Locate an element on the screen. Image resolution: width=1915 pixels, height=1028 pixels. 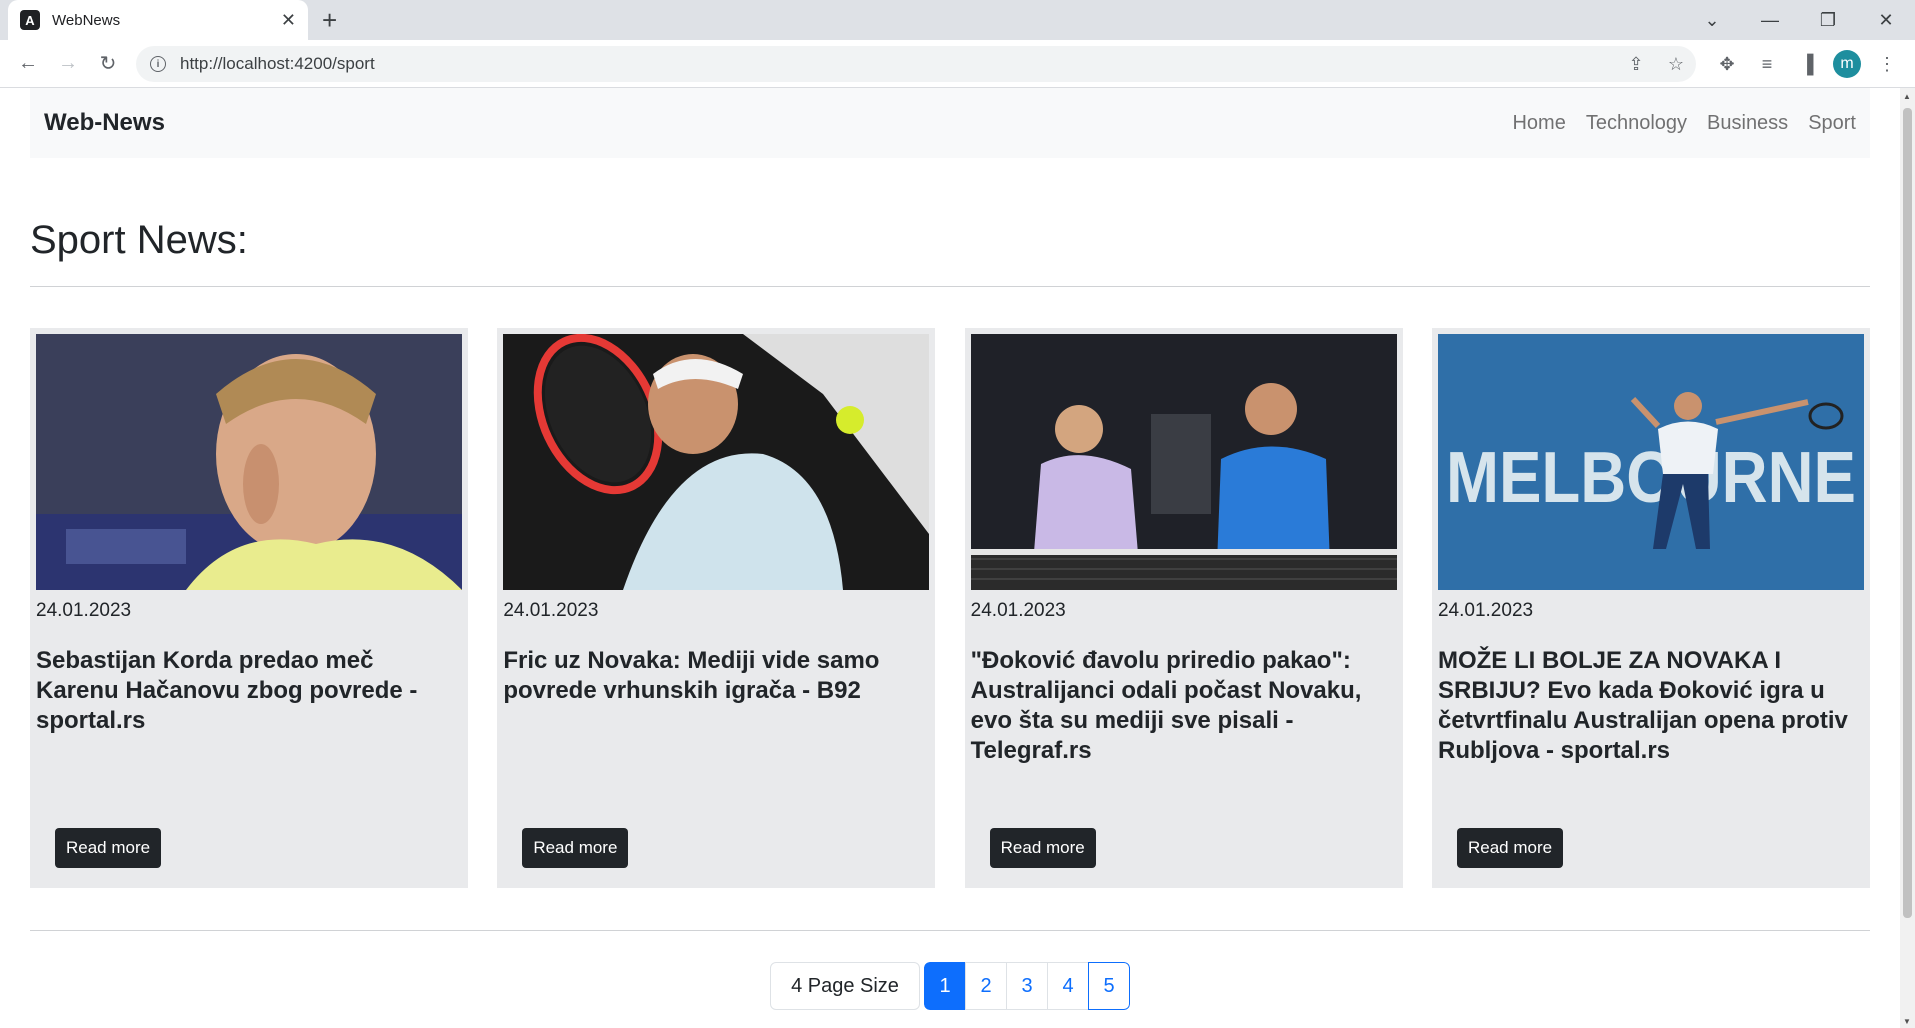
new-tab-icon: + is located at coordinates (329, 20).